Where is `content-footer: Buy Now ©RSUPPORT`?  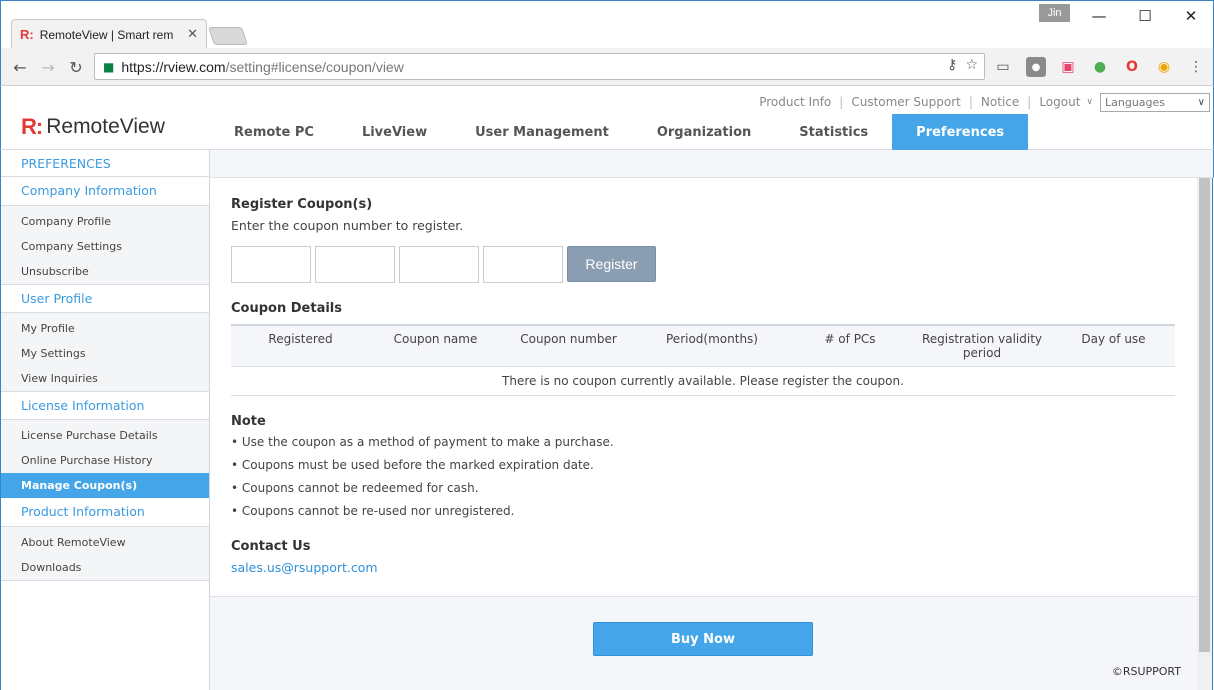
content-footer: Buy Now ©RSUPPORT is located at coordinates (703, 643).